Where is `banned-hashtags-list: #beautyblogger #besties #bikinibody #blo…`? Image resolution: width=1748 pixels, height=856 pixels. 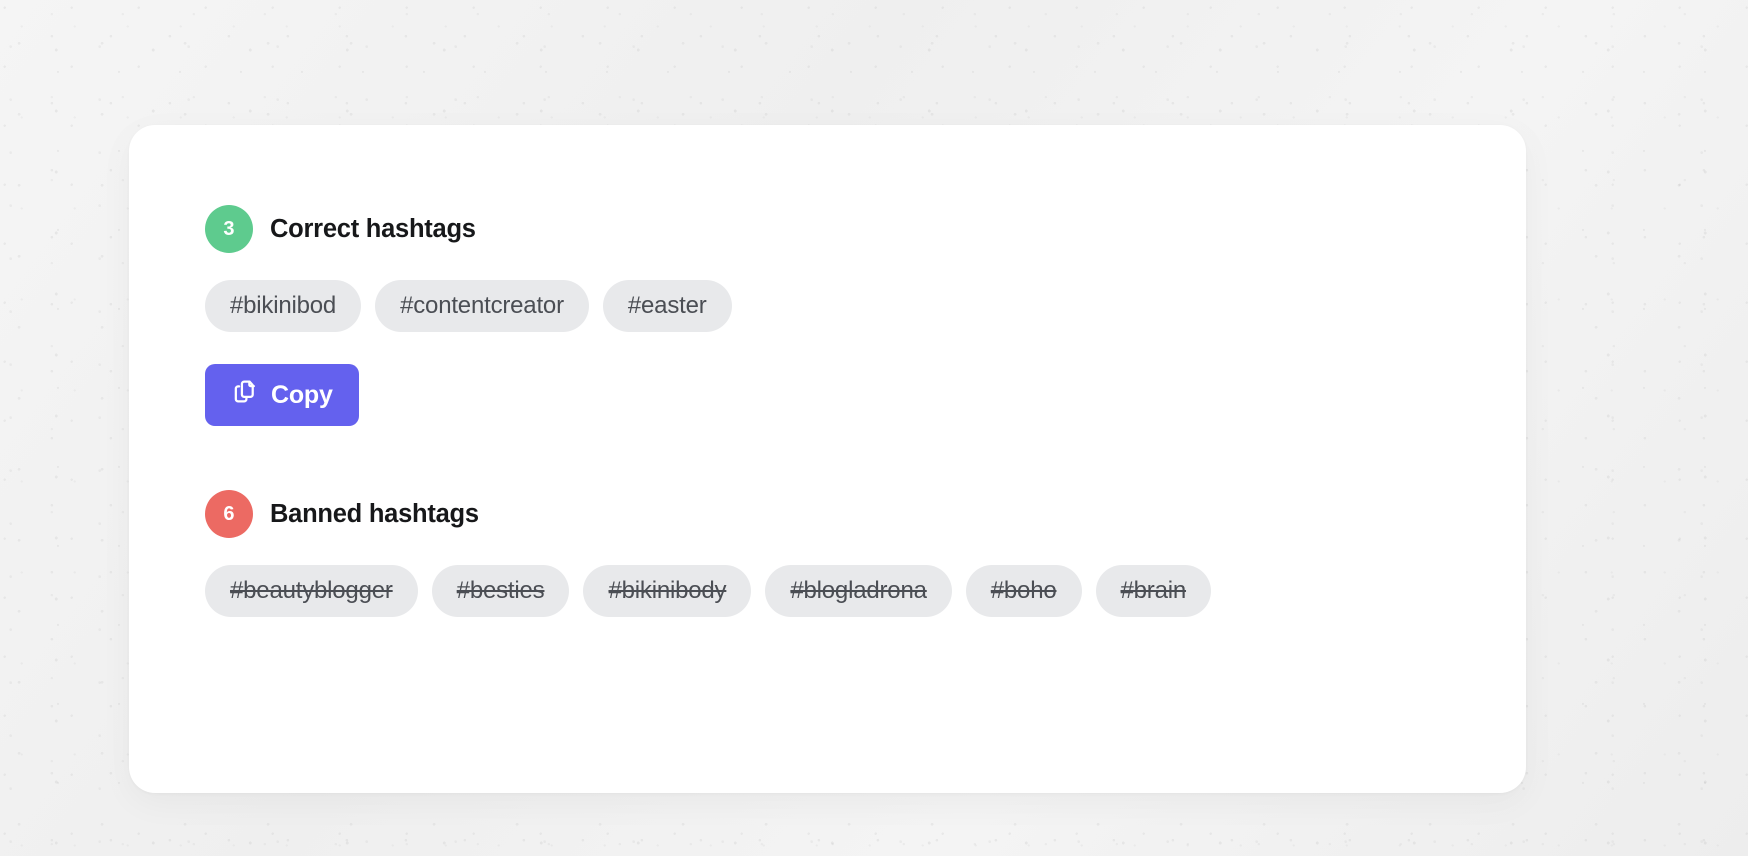 banned-hashtags-list: #beautyblogger #besties #bikinibody #blo… is located at coordinates (835, 591).